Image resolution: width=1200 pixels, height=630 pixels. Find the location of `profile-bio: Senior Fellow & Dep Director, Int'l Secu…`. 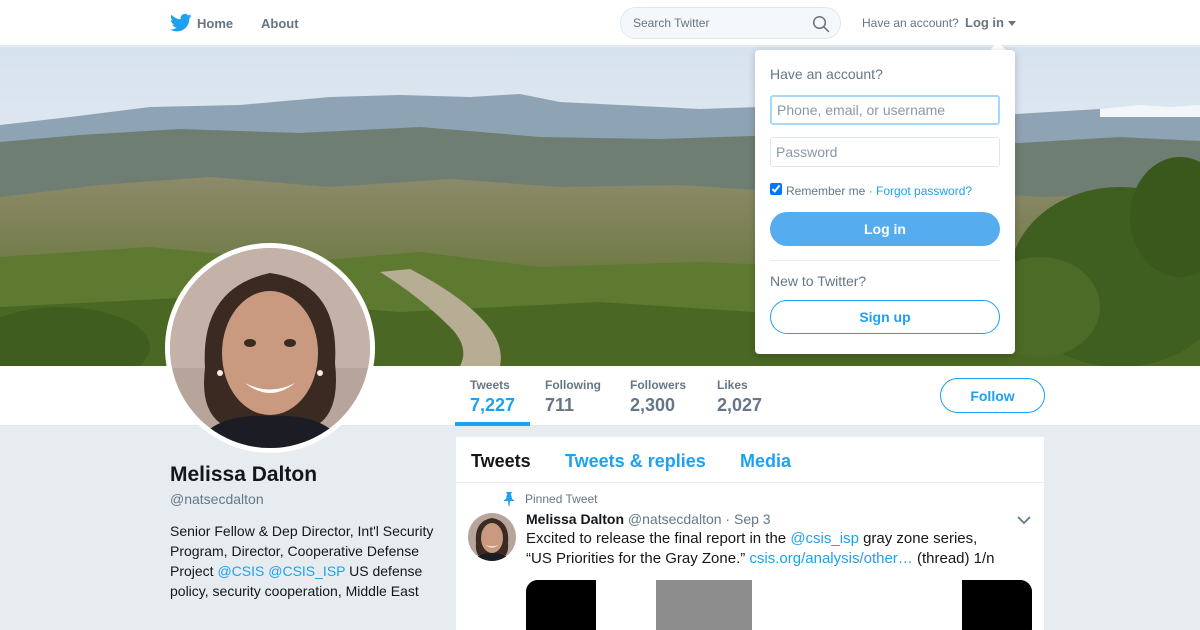

profile-bio: Senior Fellow & Dep Director, Int'l Secu… is located at coordinates (305, 561).